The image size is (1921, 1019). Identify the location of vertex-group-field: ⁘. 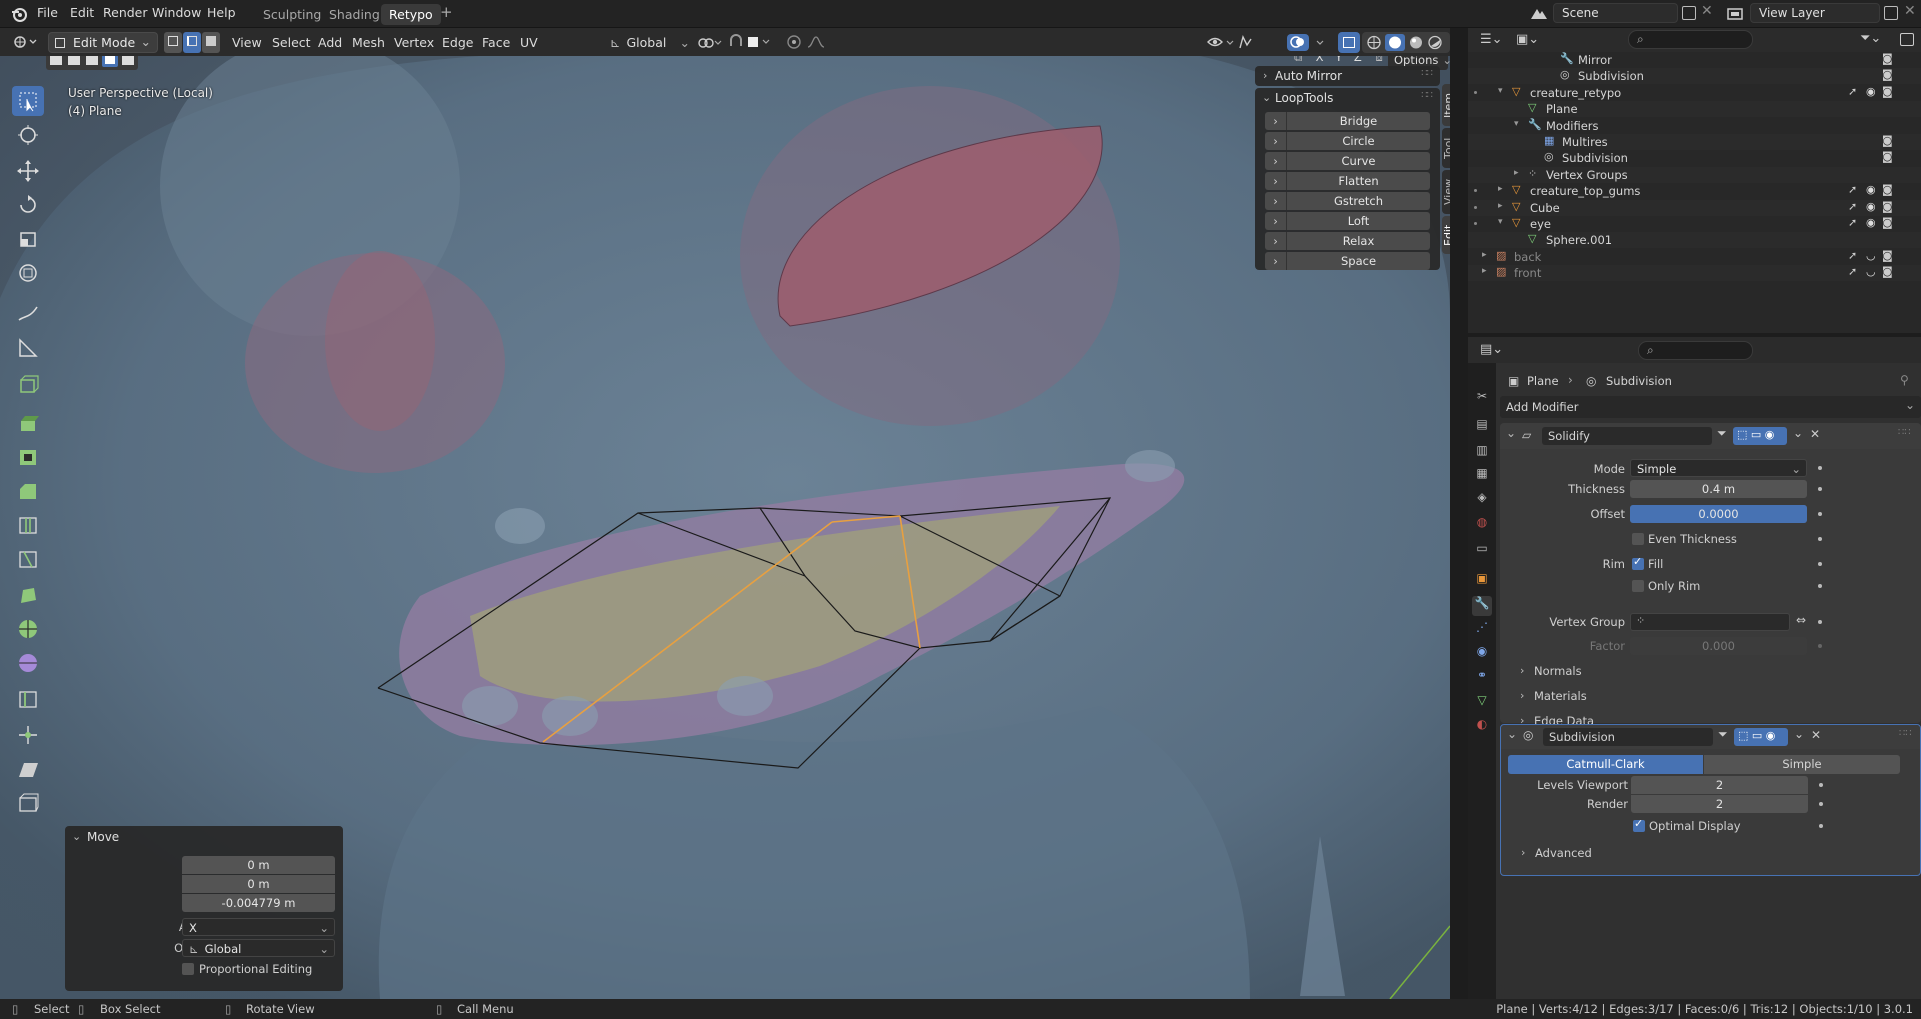
(1710, 622).